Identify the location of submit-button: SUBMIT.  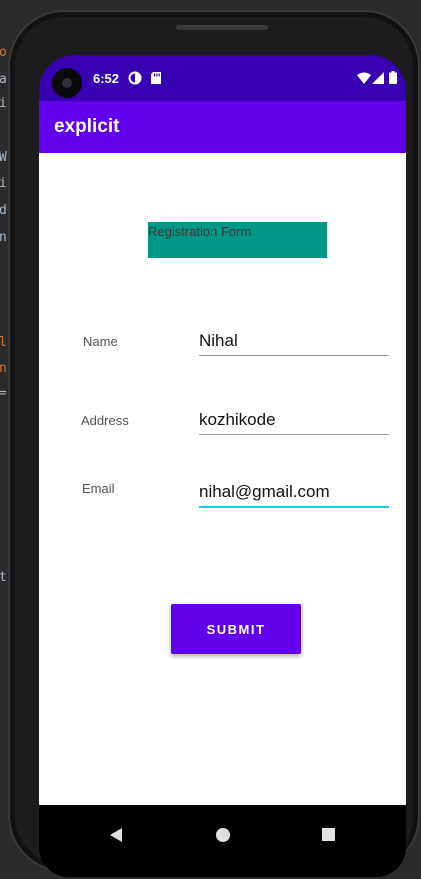
(236, 629).